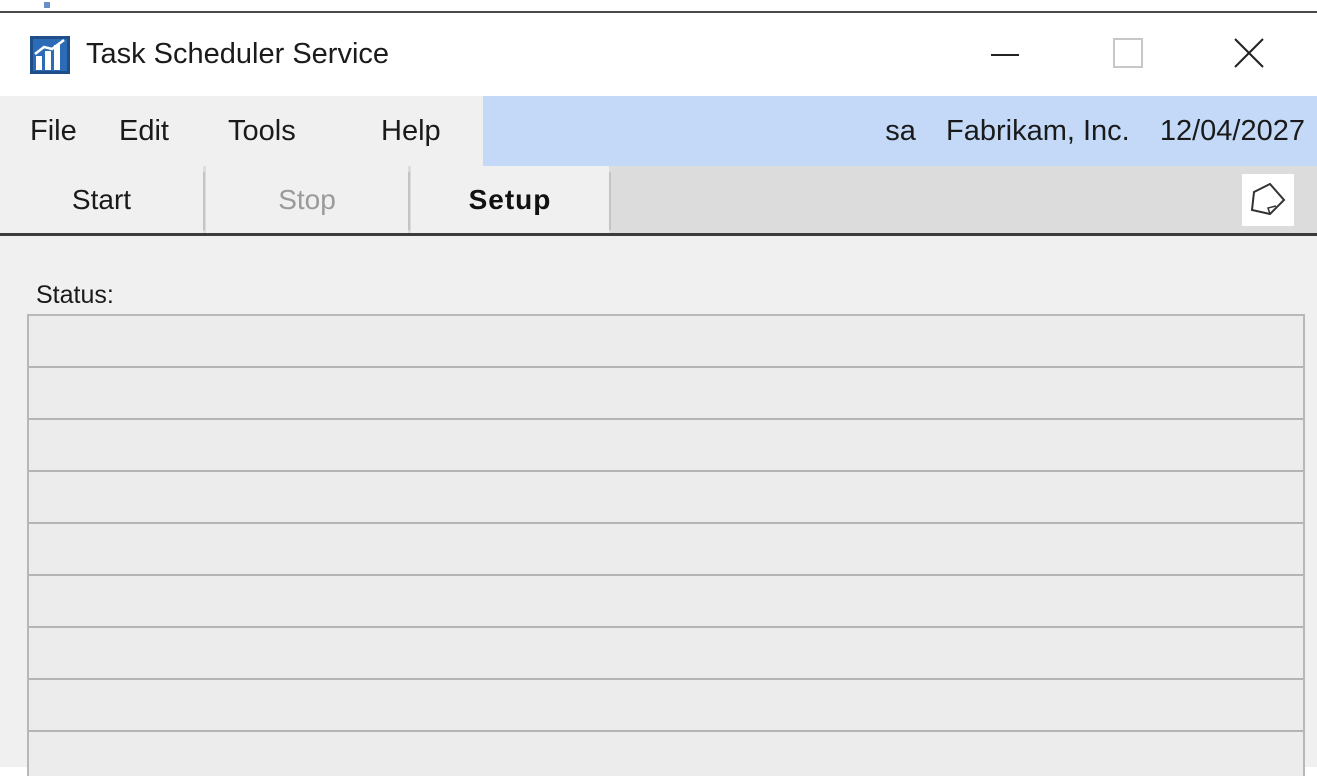  I want to click on session-info: sa Fabrikam, Inc. 12/04/2027, so click(1095, 131).